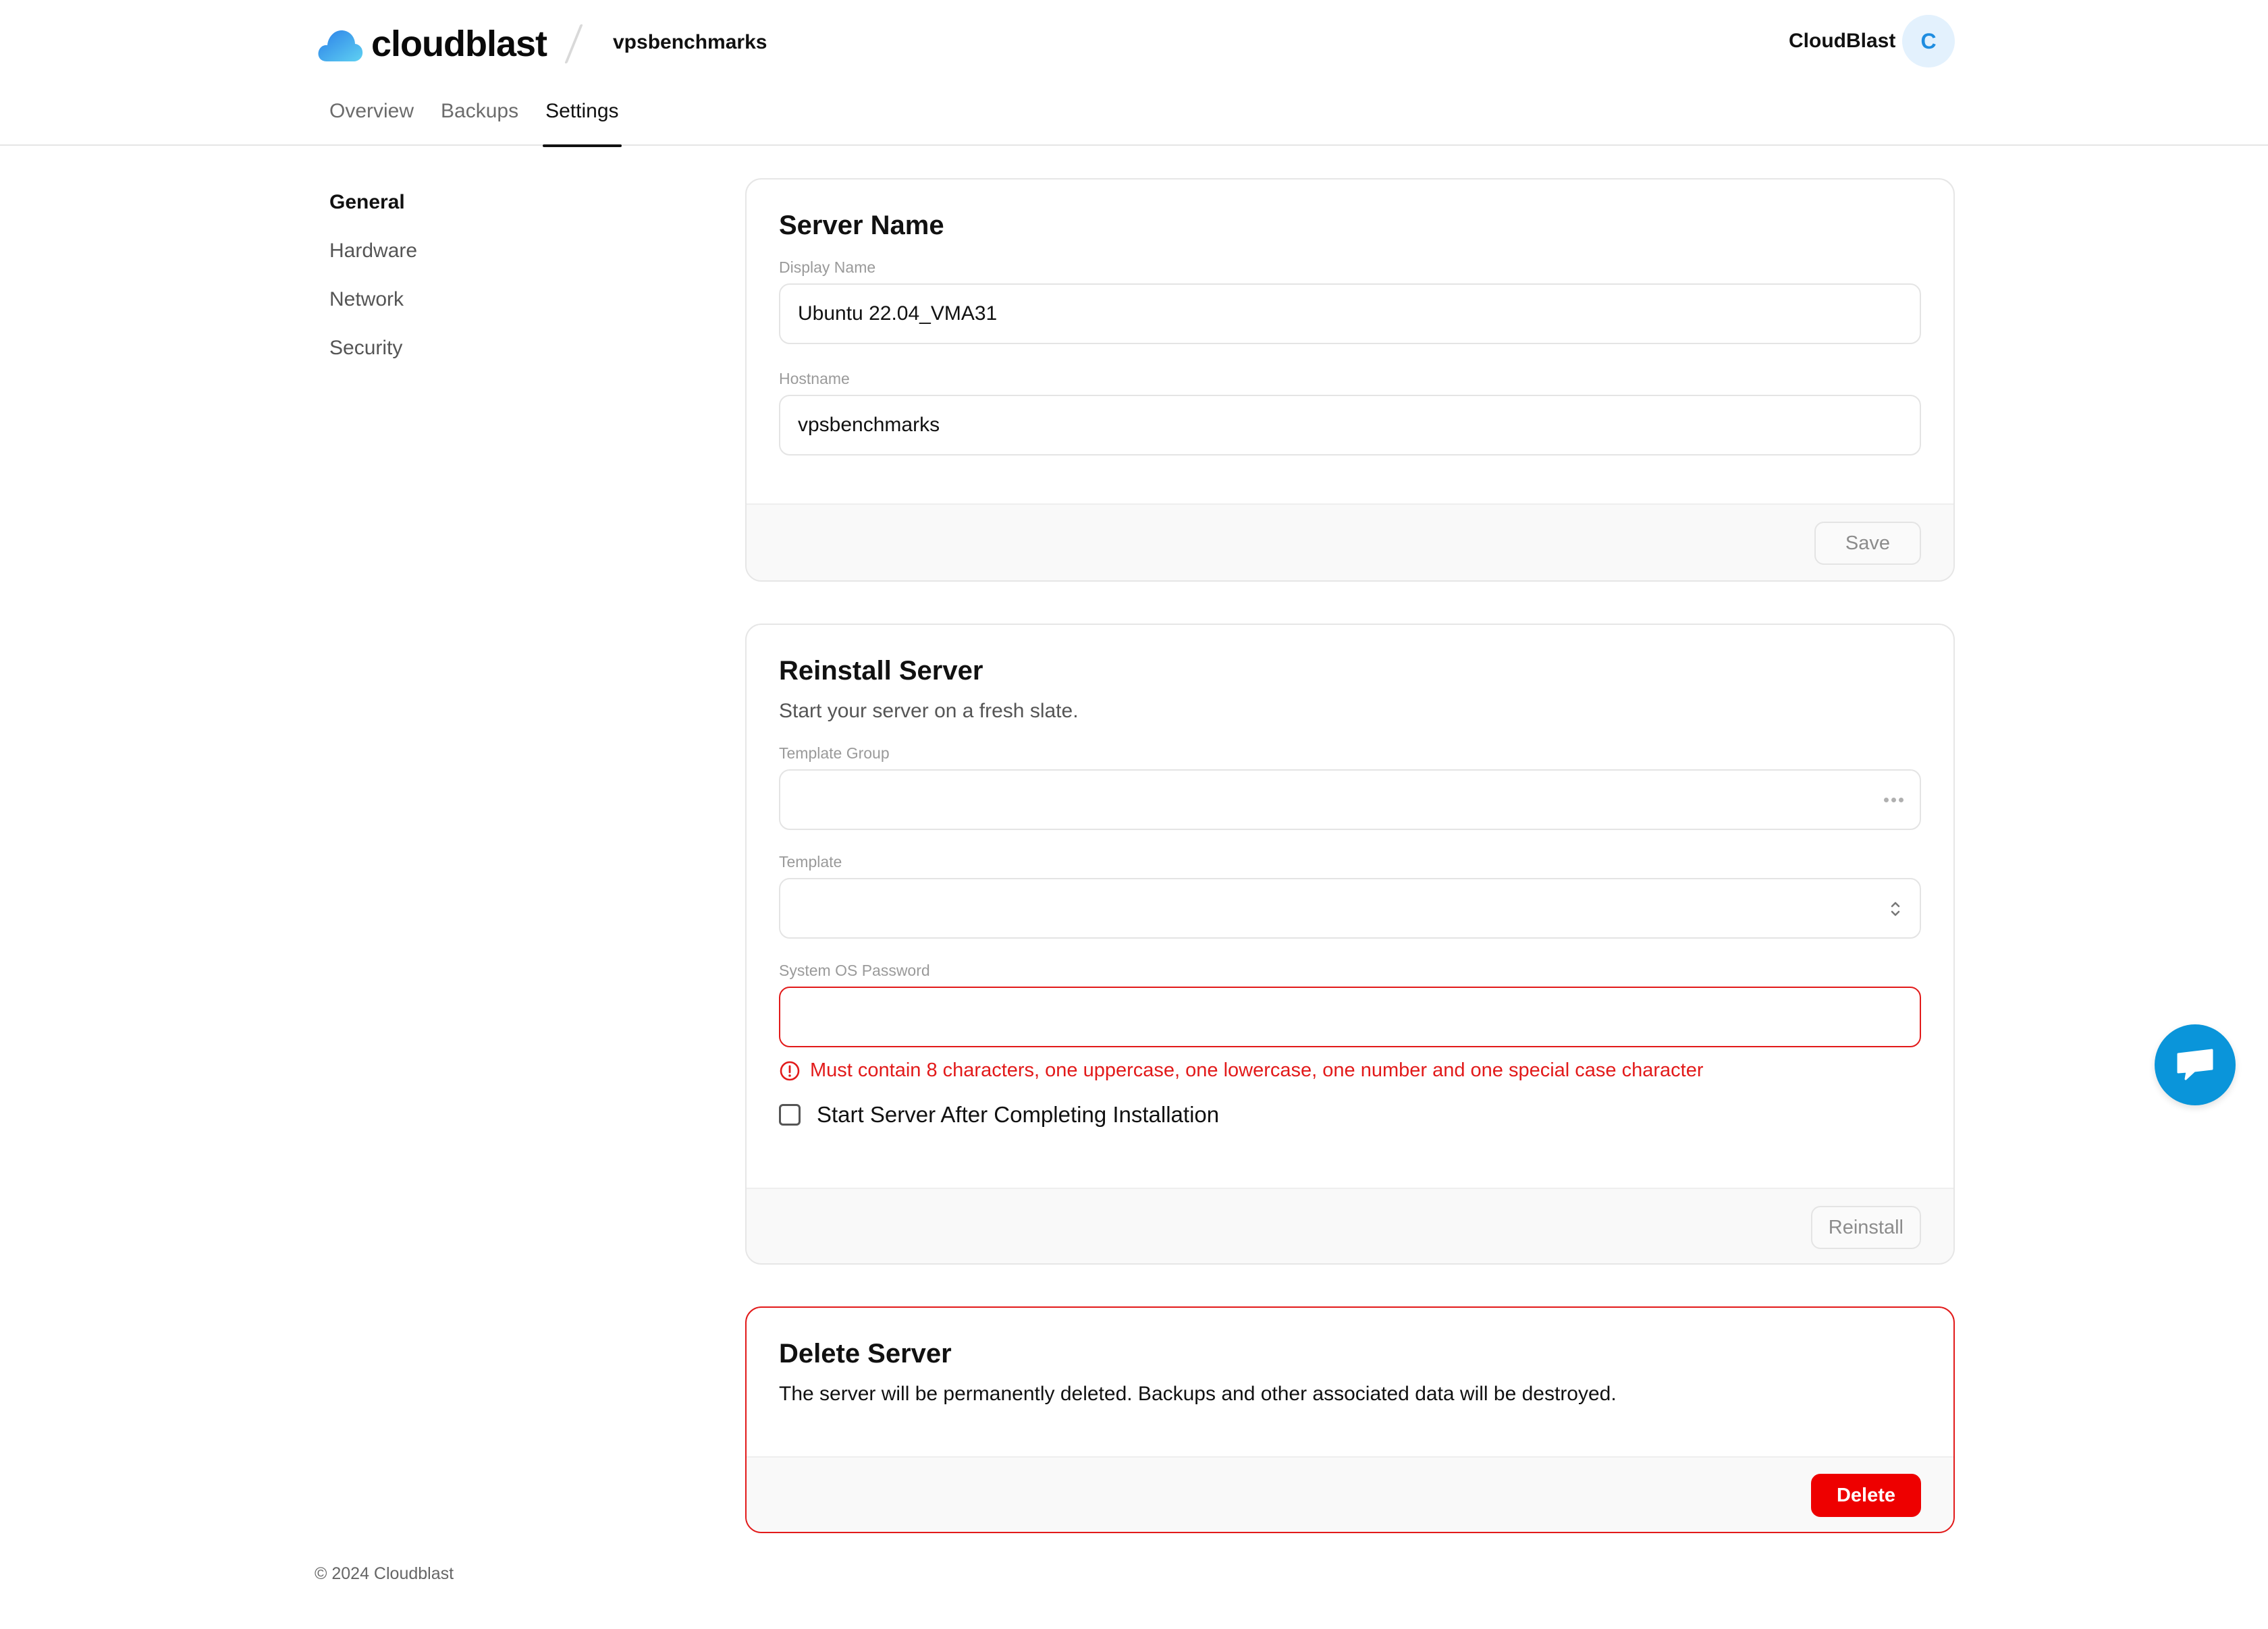 This screenshot has width=2268, height=1629. Describe the element at coordinates (814, 379) in the screenshot. I see `hostname-label: Hostname` at that location.